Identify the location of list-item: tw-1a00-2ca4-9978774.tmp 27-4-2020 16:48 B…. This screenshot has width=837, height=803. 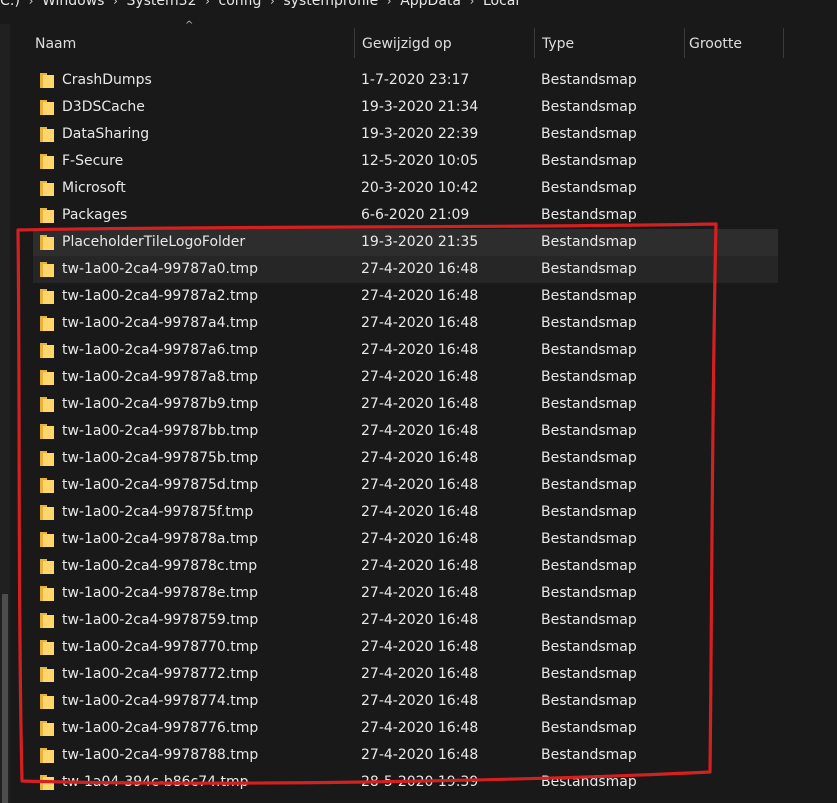
(405, 701).